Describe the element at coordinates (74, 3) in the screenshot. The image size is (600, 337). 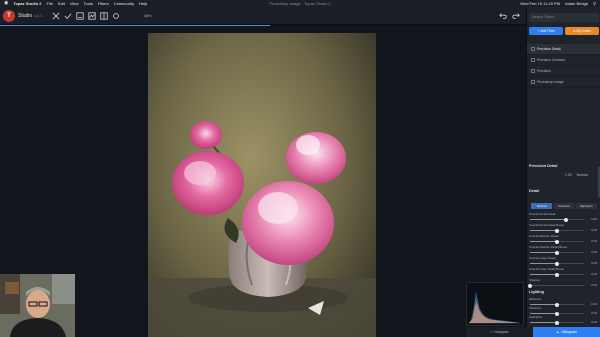
I see `menu-view: View` at that location.